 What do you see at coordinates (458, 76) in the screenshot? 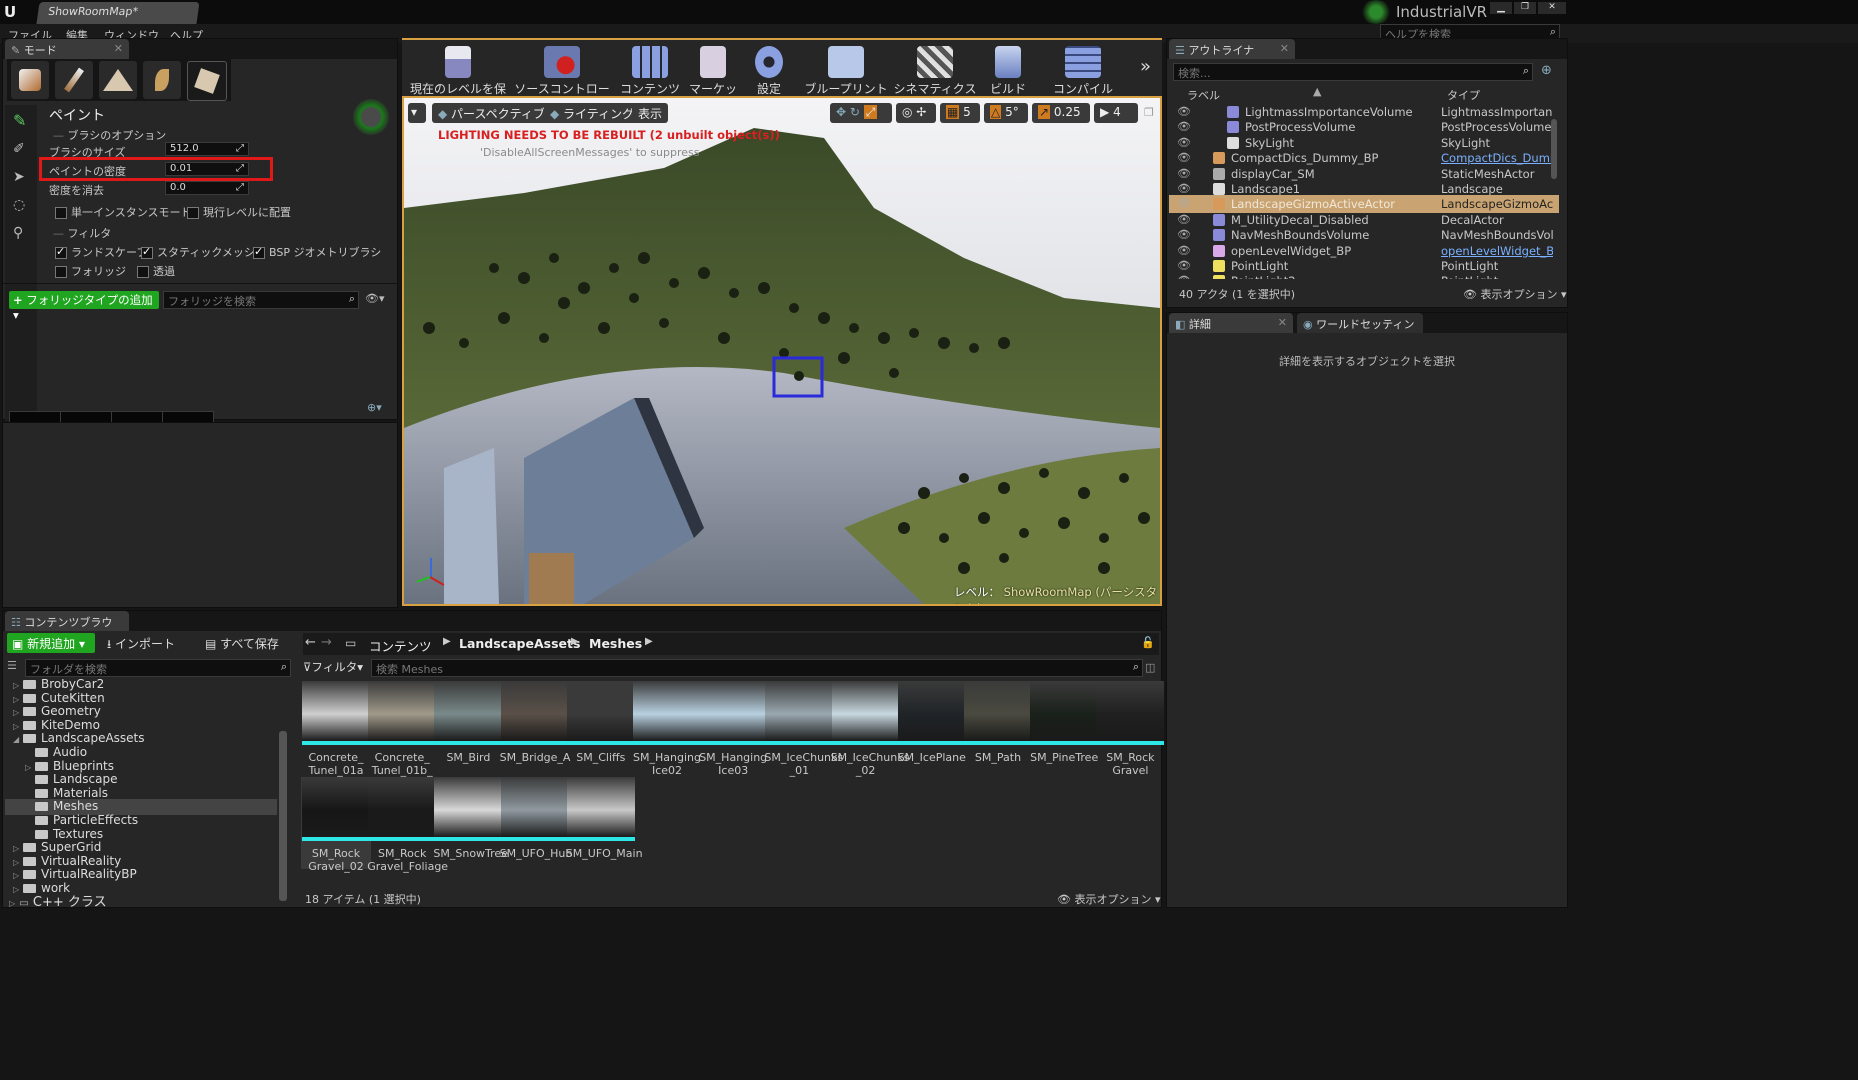
I see `save-level-button: 現在のレベルを保存` at bounding box center [458, 76].